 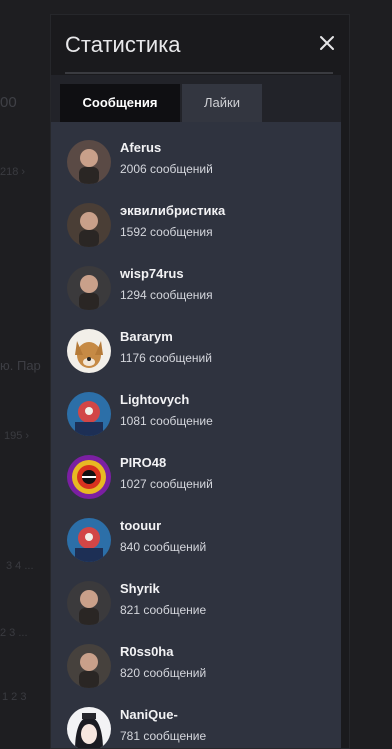 I want to click on bg-fragment: 218 ›, so click(x=13, y=172).